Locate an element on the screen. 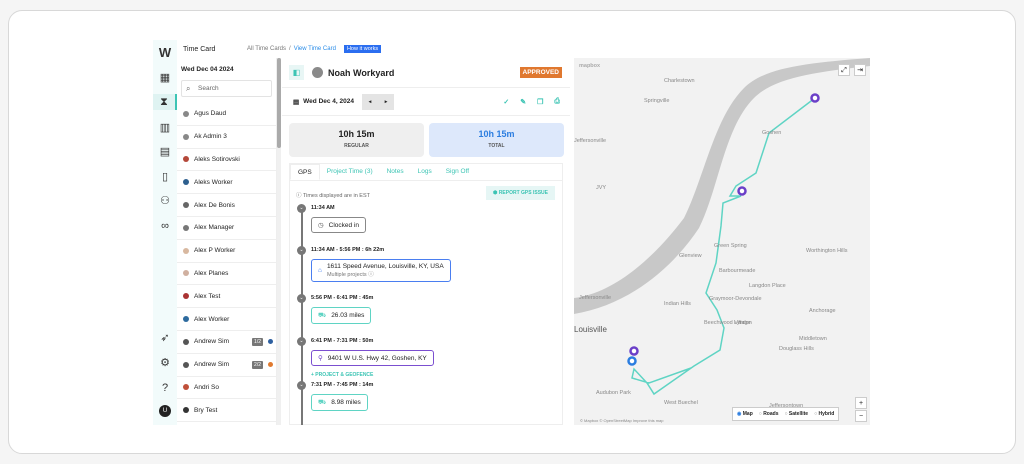  map-place-label: Charlestown is located at coordinates (679, 81).